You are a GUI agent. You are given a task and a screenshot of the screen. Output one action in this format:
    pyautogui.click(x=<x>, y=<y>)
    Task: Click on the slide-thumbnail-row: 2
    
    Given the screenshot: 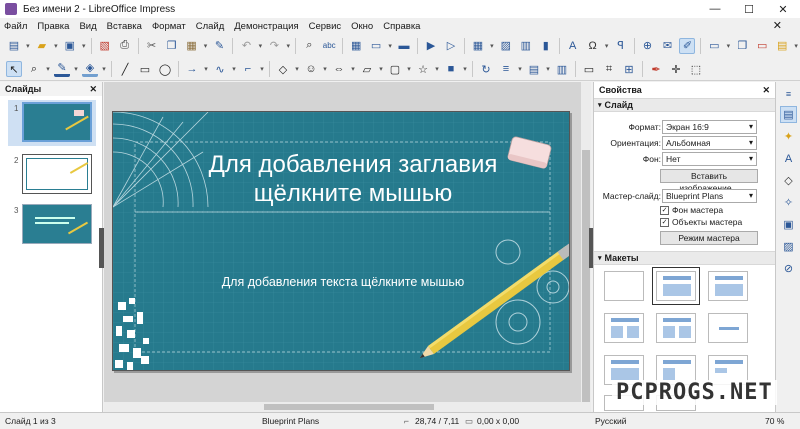 What is the action you would take?
    pyautogui.click(x=50, y=178)
    